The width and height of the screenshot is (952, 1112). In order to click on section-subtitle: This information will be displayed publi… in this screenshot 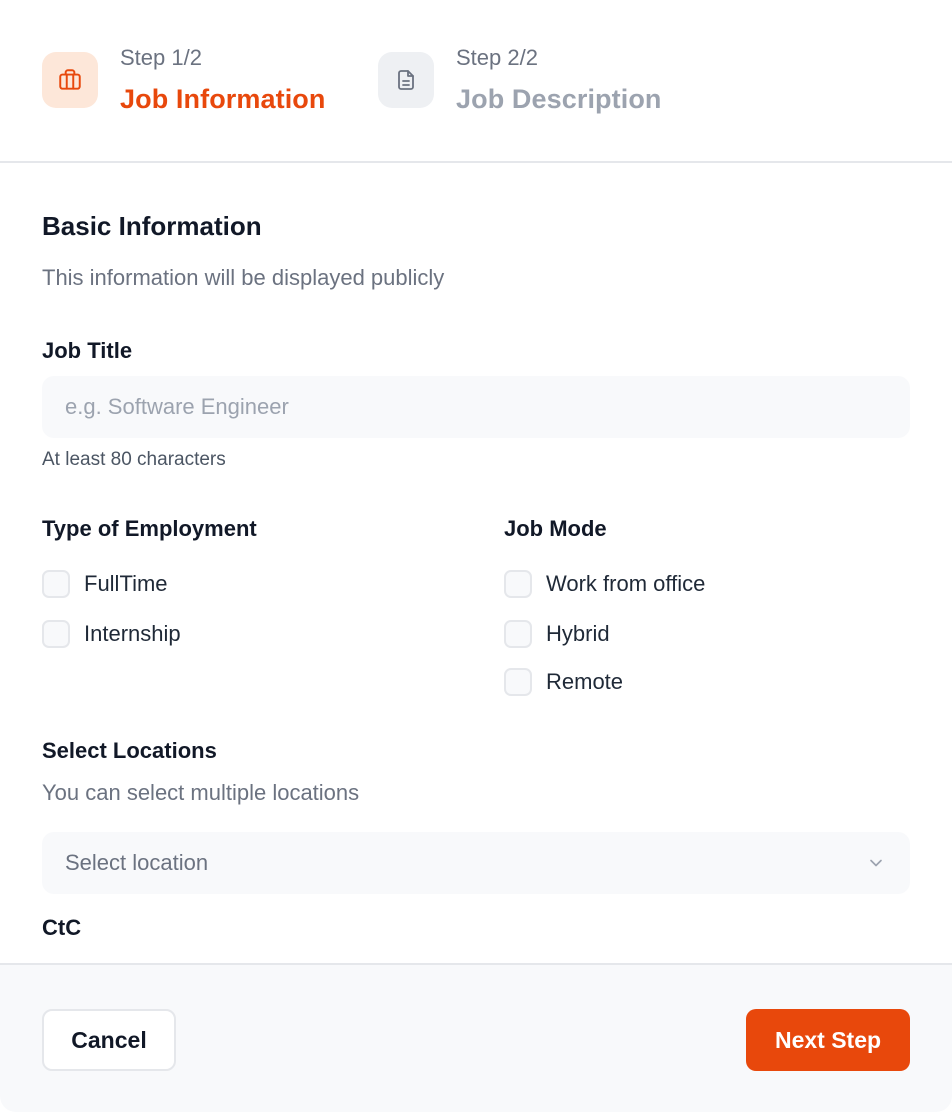, I will do `click(243, 277)`.